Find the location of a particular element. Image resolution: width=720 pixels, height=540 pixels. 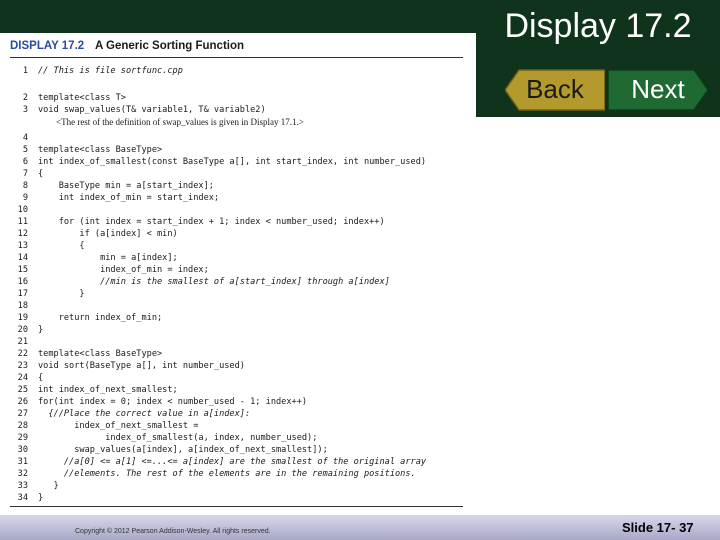

slide-title: Display 17.2 is located at coordinates (598, 26).